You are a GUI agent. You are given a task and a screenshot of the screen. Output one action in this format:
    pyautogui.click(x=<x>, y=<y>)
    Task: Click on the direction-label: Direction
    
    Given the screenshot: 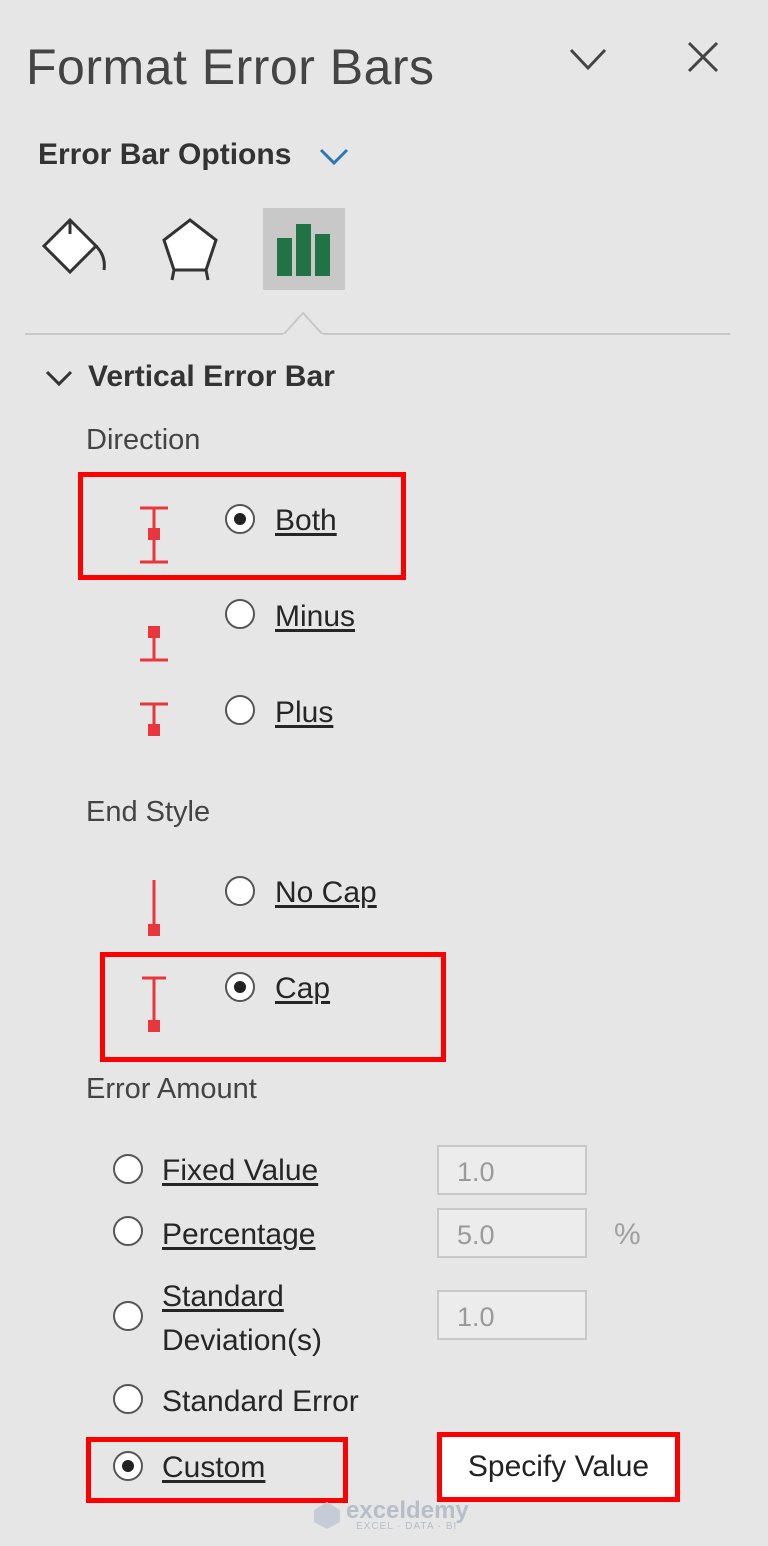 What is the action you would take?
    pyautogui.click(x=143, y=440)
    